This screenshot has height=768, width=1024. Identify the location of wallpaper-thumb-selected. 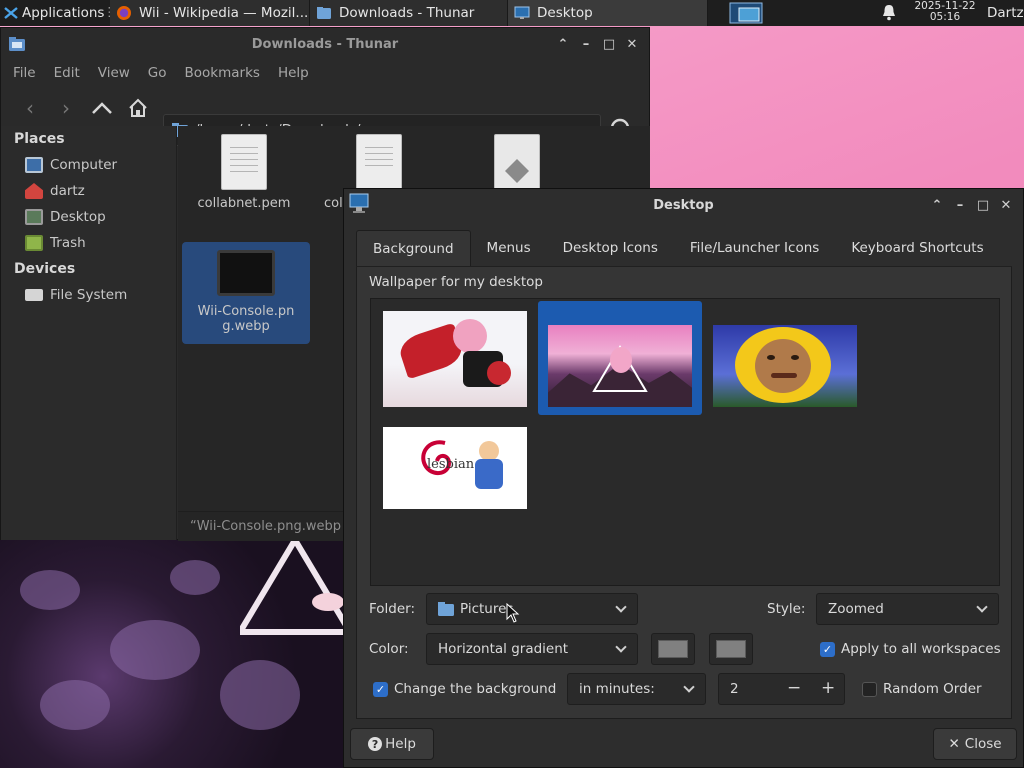
(620, 358).